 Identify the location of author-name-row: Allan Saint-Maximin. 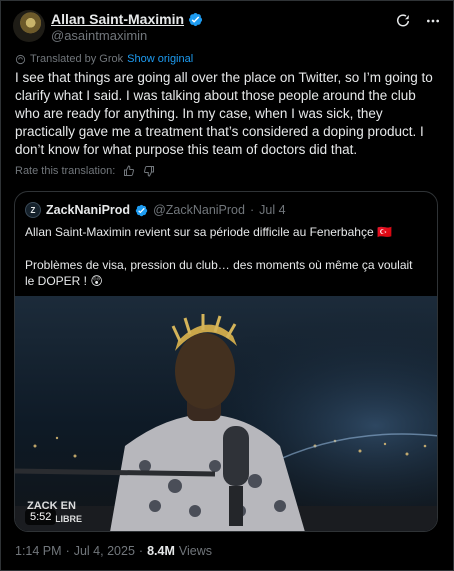
(127, 19).